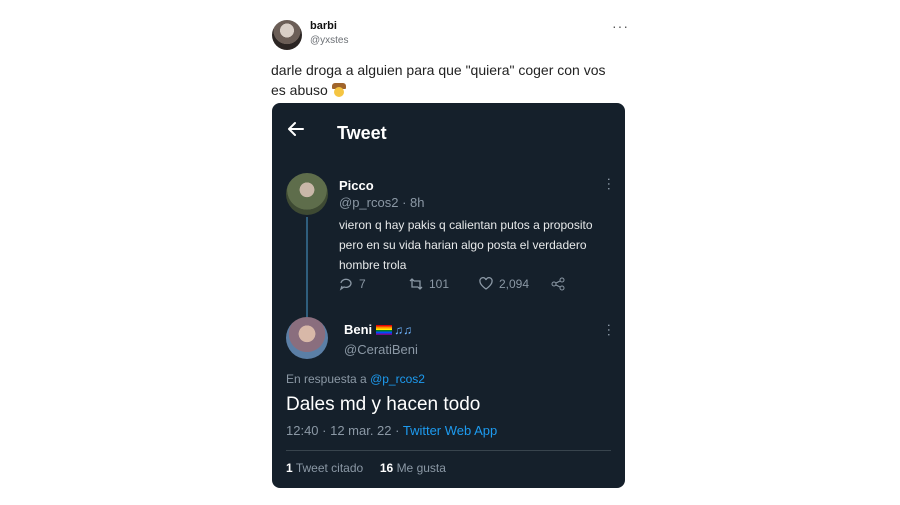 This screenshot has width=900, height=505. What do you see at coordinates (342, 430) in the screenshot?
I see `timestamp: 12:40 · 12 mar. 22 ·` at bounding box center [342, 430].